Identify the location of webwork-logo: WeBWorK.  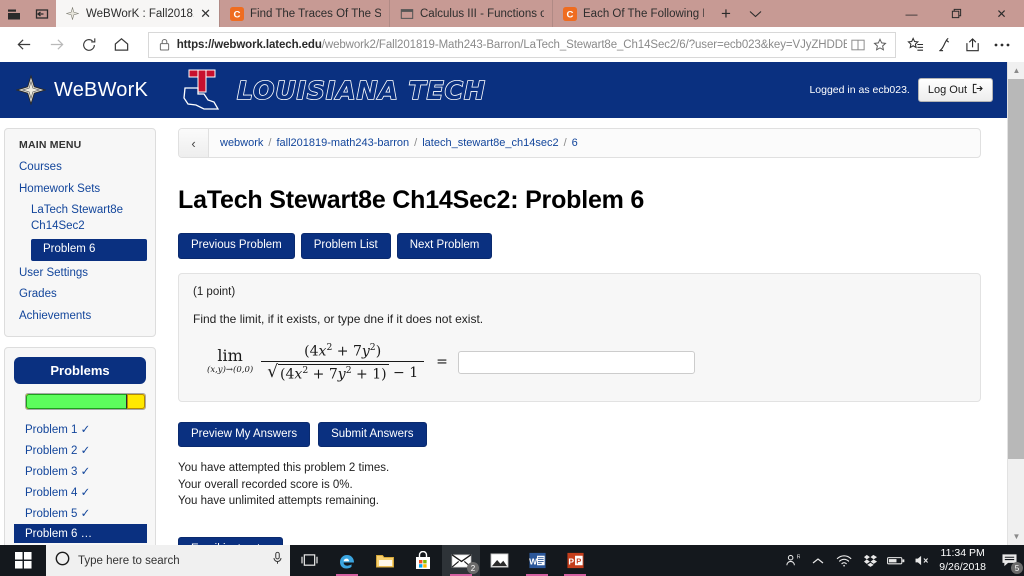
(81, 90).